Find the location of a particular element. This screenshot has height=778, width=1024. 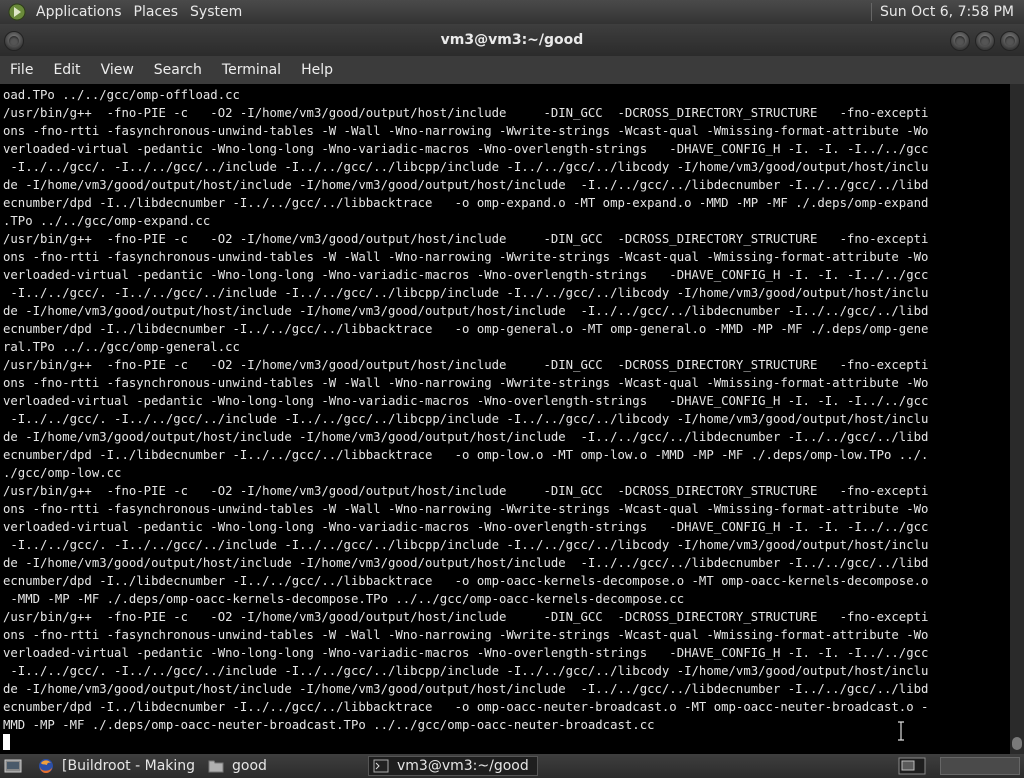

close-button is located at coordinates (1010, 41).